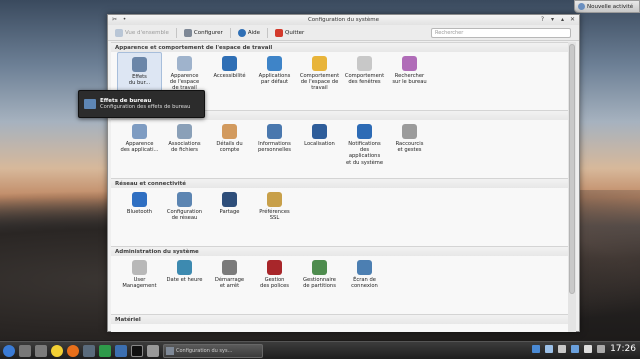 The image size is (640, 359). I want to click on system-tray: 17:26, so click(584, 349).